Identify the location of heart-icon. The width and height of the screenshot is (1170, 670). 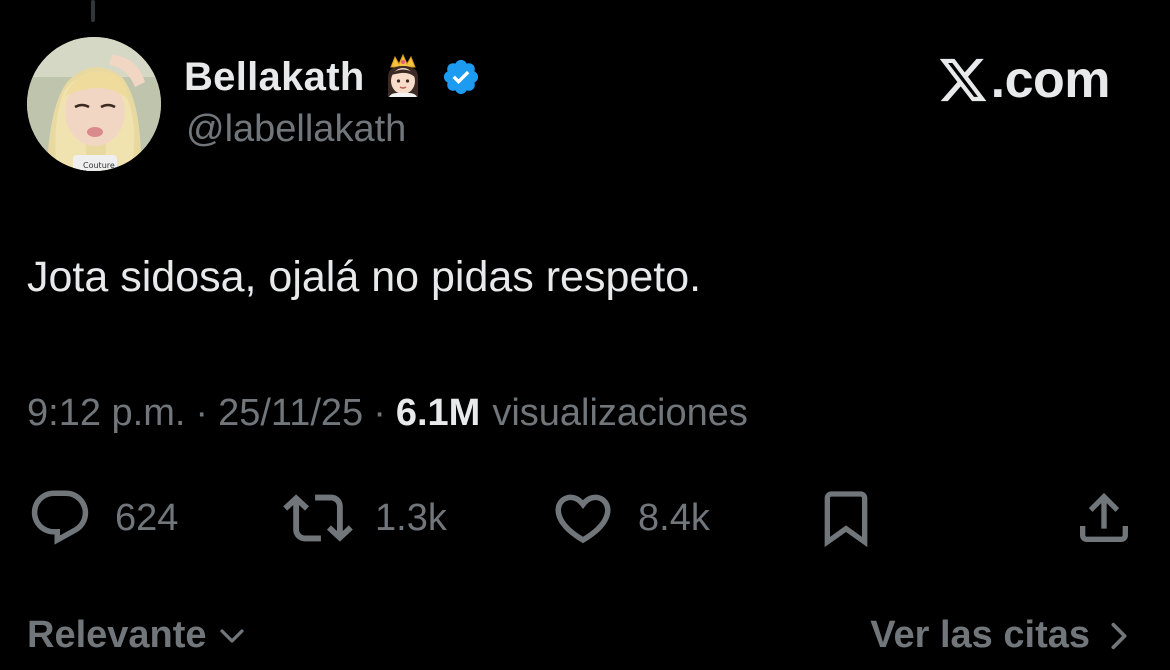
(583, 519).